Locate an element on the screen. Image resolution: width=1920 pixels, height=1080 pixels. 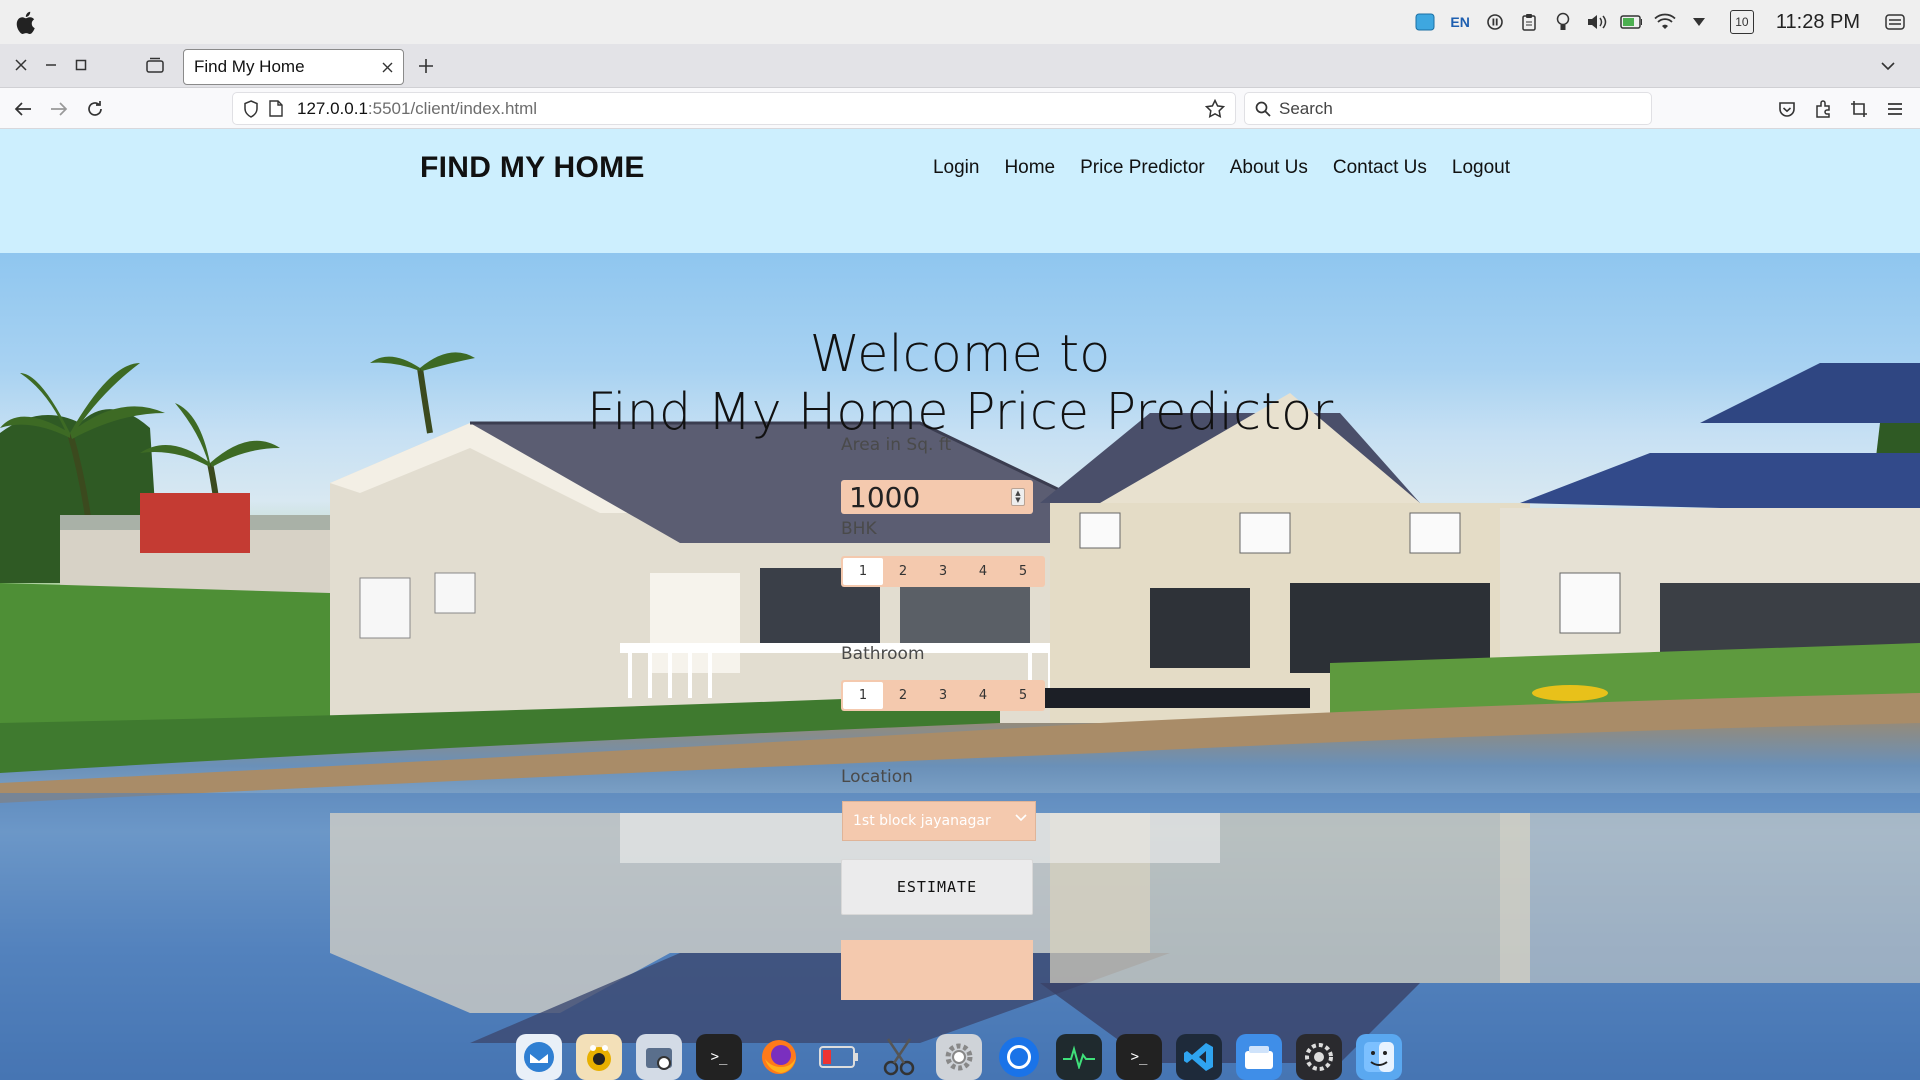
bhk-option-4: 4 is located at coordinates (983, 571).